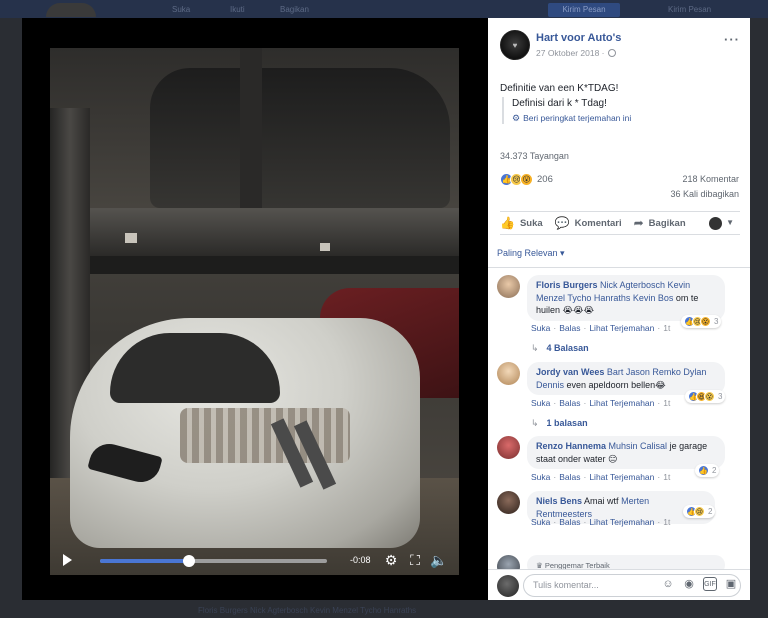 The height and width of the screenshot is (618, 768). Describe the element at coordinates (213, 561) in the screenshot. I see `video-progress-bar` at that location.